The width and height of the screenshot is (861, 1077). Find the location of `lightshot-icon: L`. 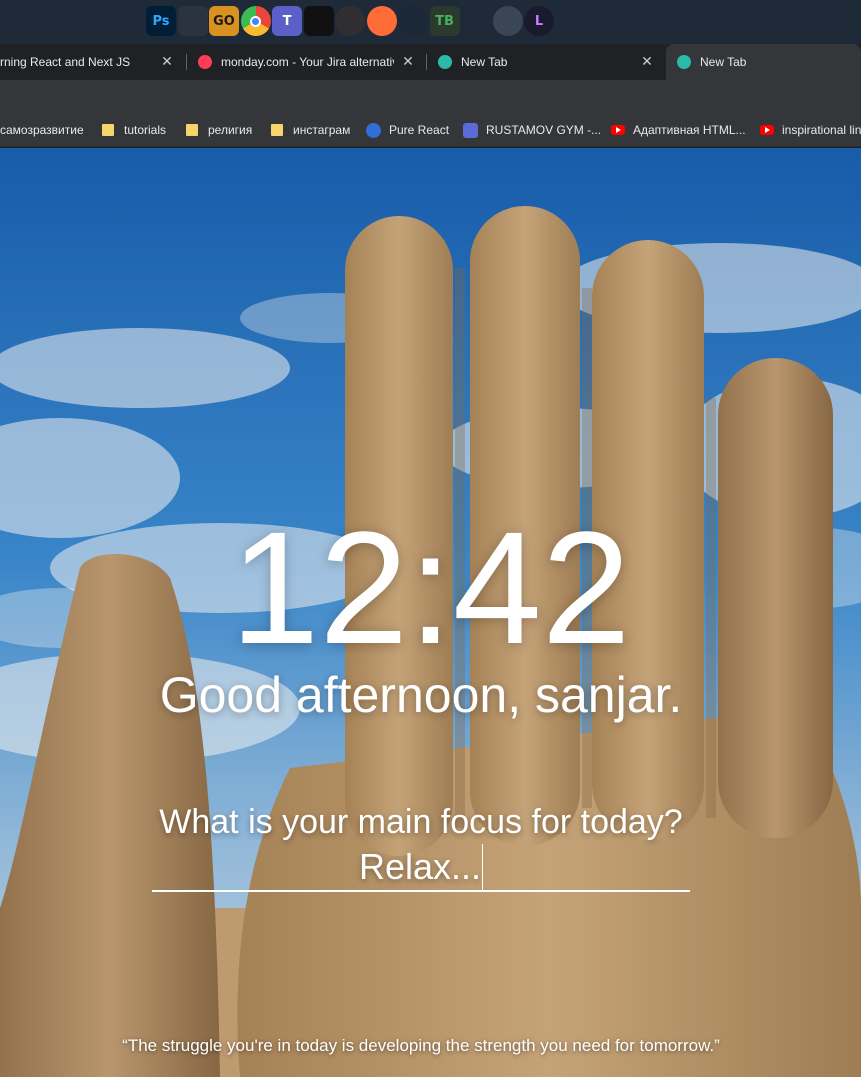

lightshot-icon: L is located at coordinates (539, 21).